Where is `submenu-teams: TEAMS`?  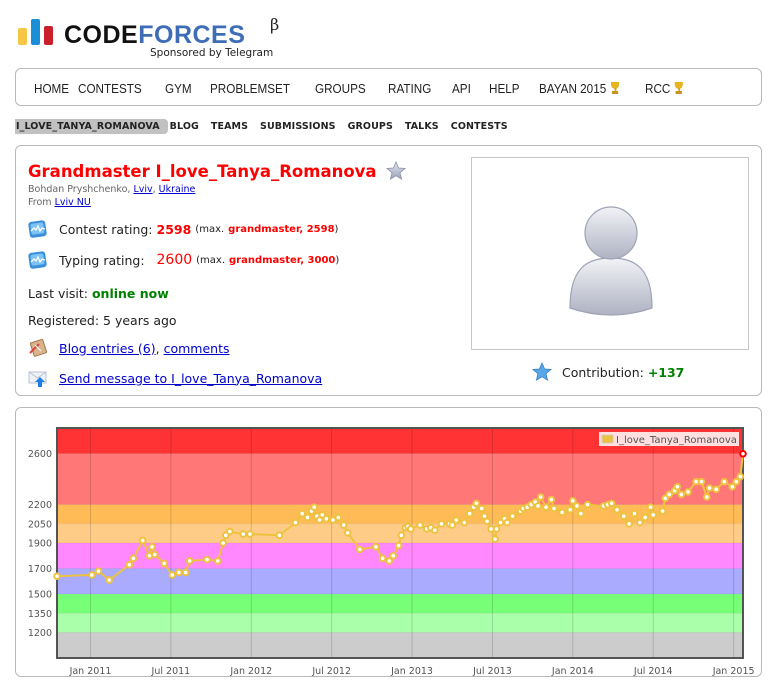
submenu-teams: TEAMS is located at coordinates (229, 126).